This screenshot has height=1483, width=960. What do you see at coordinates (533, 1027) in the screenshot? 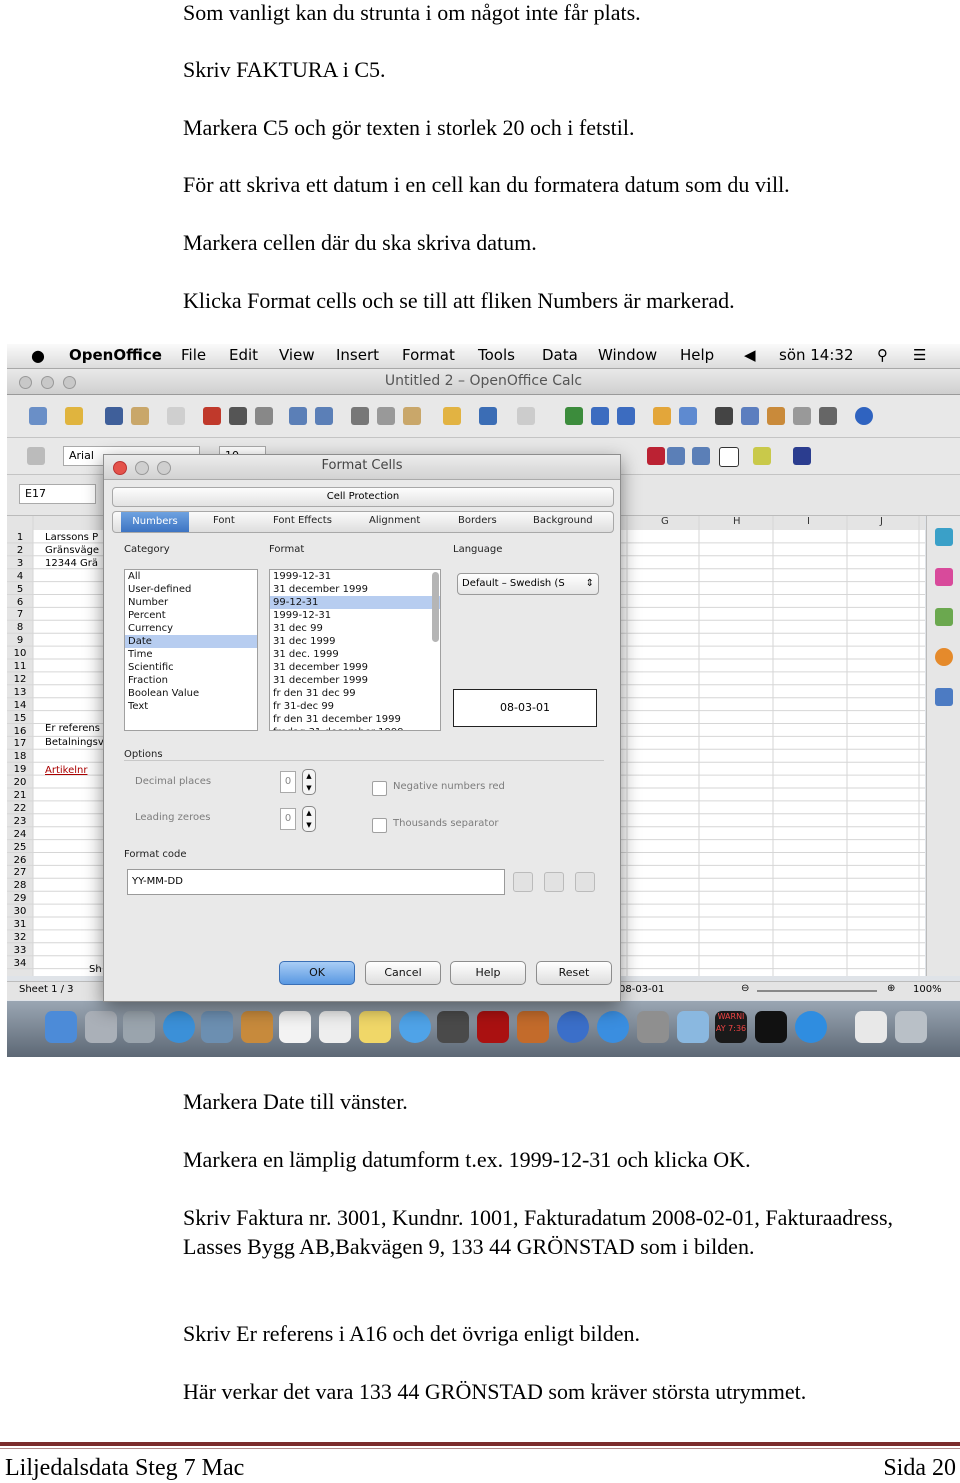
I see `iphoto-icon` at bounding box center [533, 1027].